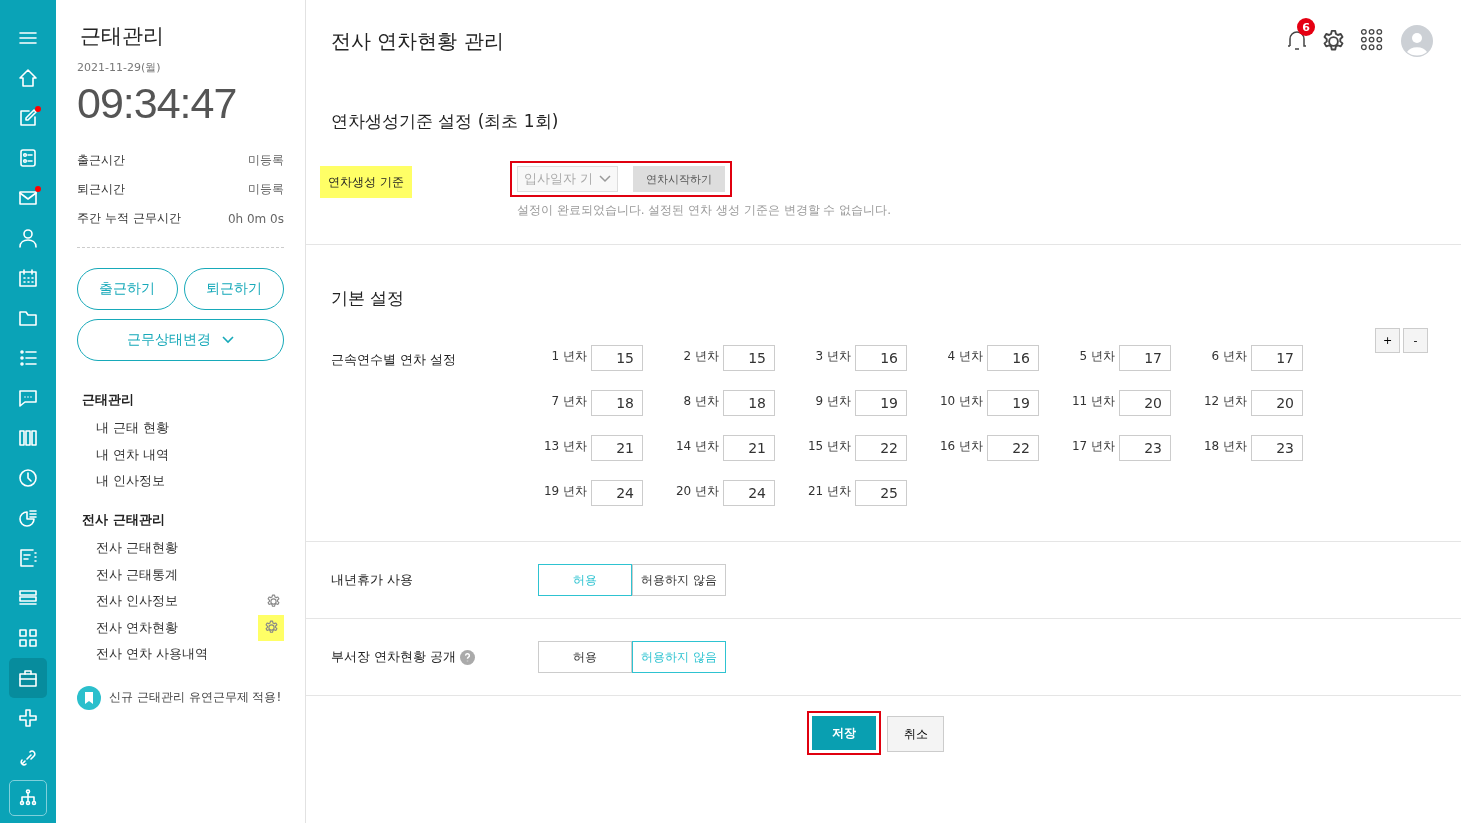 The width and height of the screenshot is (1461, 823). Describe the element at coordinates (679, 580) in the screenshot. I see `toggle-option: 허용하지 않음` at that location.